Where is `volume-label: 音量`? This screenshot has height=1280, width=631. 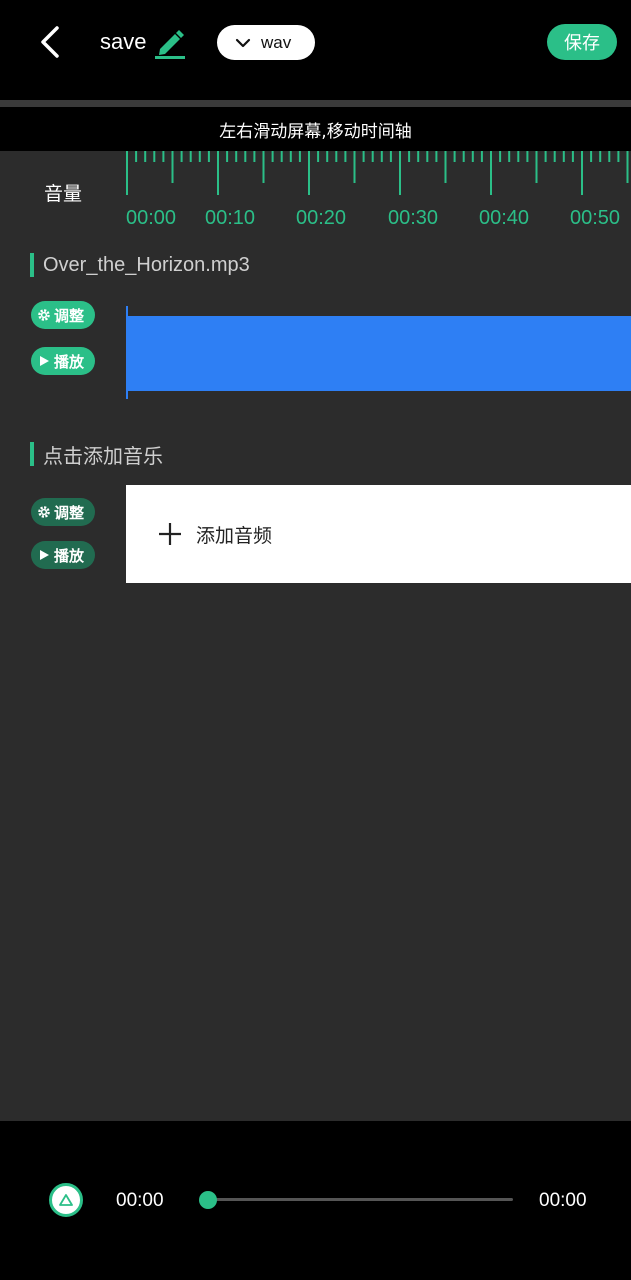
volume-label: 音量 is located at coordinates (63, 194).